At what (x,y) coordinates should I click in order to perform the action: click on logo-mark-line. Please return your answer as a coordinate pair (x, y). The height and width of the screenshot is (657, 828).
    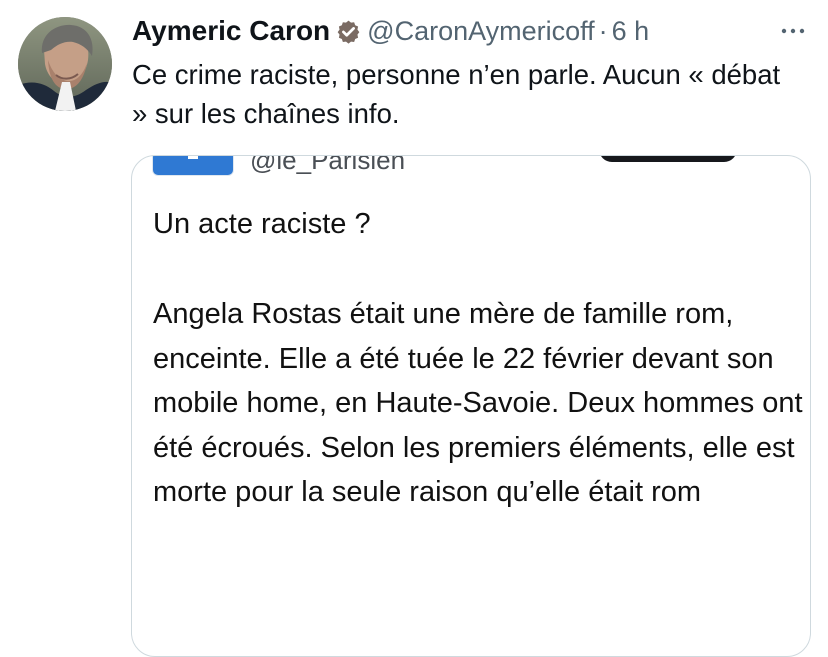
    Looking at the image, I should click on (193, 157).